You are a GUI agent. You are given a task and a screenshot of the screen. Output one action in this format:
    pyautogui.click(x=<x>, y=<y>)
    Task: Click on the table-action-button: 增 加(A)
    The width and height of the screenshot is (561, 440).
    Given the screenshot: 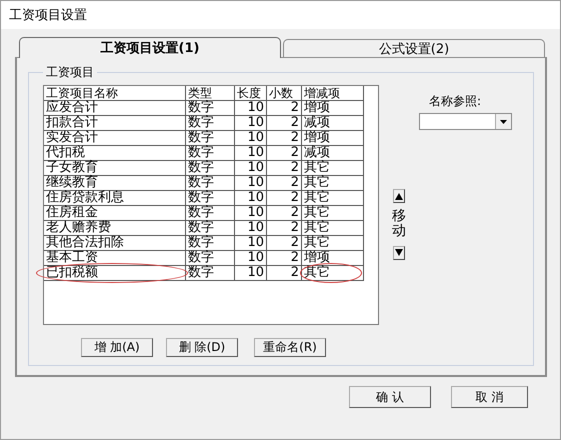 What is the action you would take?
    pyautogui.click(x=117, y=347)
    